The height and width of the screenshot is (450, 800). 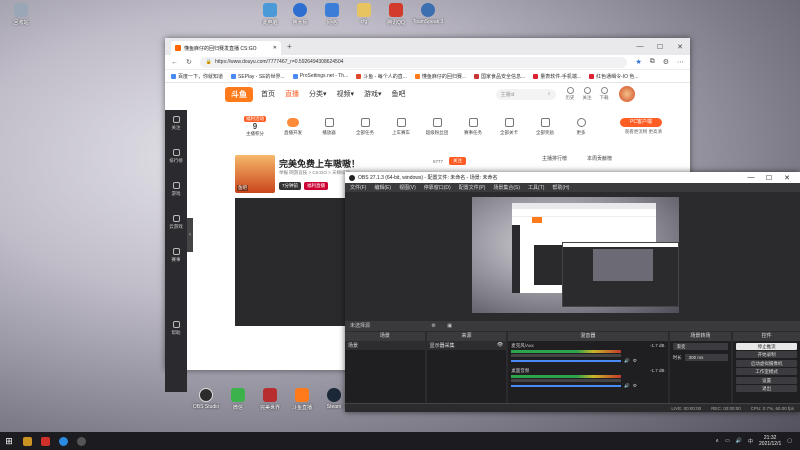 What do you see at coordinates (506, 187) in the screenshot?
I see `menu-scene-collection: 场景集合(S)` at bounding box center [506, 187].